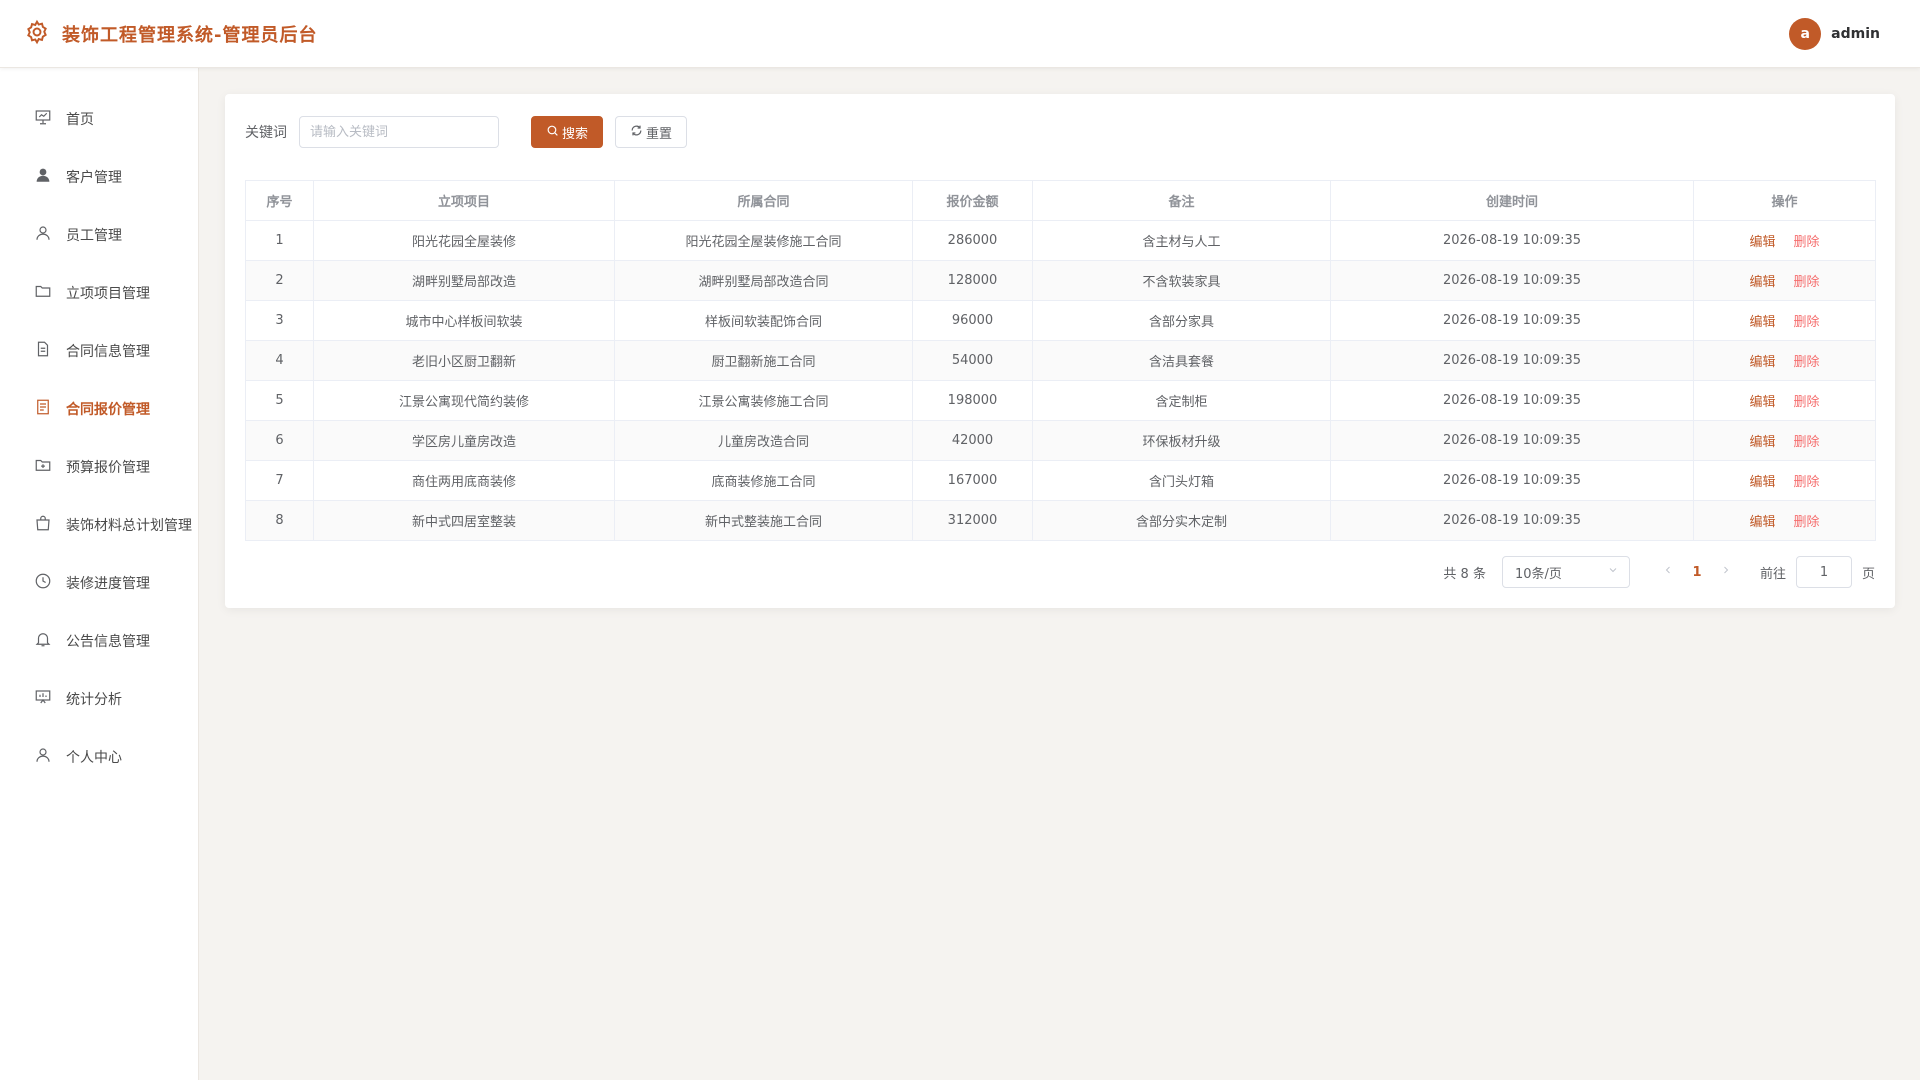 The height and width of the screenshot is (1080, 1920). Describe the element at coordinates (266, 133) in the screenshot. I see `search-label: 关键词` at that location.